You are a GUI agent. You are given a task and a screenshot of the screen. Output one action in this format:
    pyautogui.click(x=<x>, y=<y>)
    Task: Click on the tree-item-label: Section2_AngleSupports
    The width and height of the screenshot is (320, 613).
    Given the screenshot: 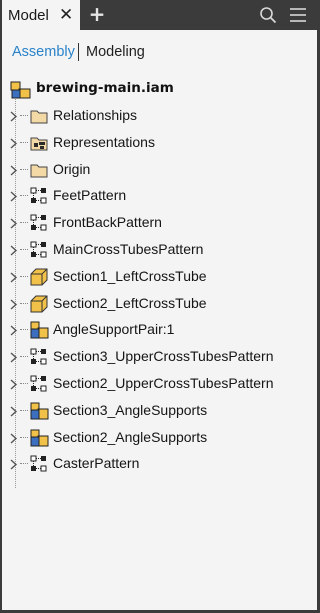 What is the action you would take?
    pyautogui.click(x=130, y=436)
    